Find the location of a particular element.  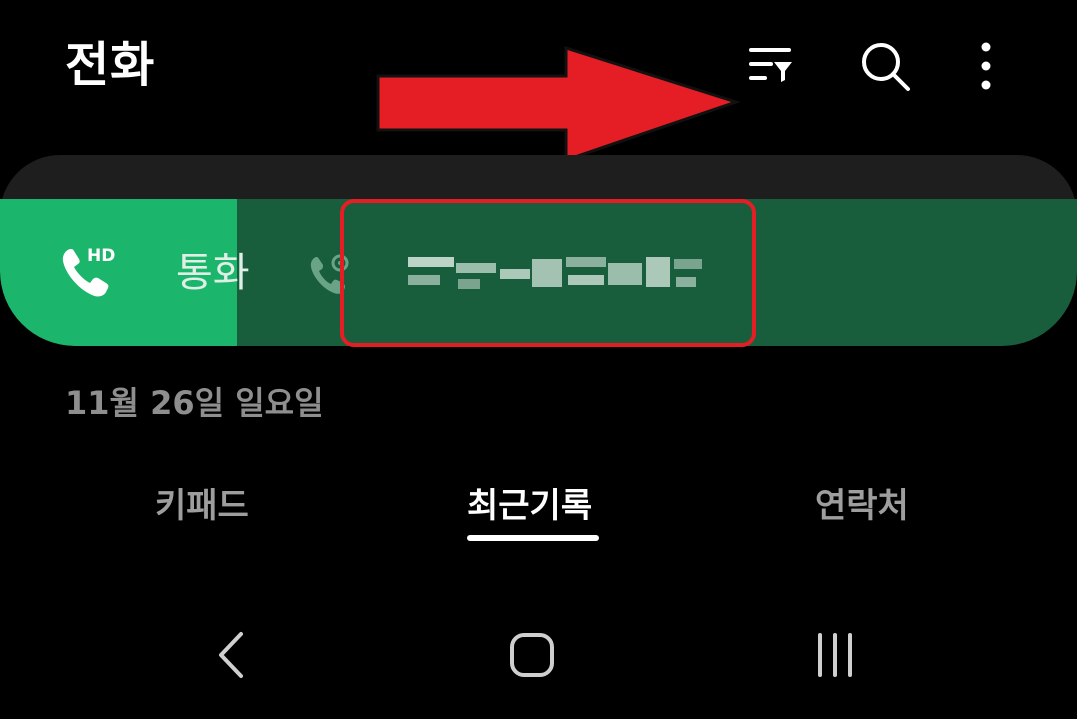

call-status-label: 통화 is located at coordinates (213, 273).